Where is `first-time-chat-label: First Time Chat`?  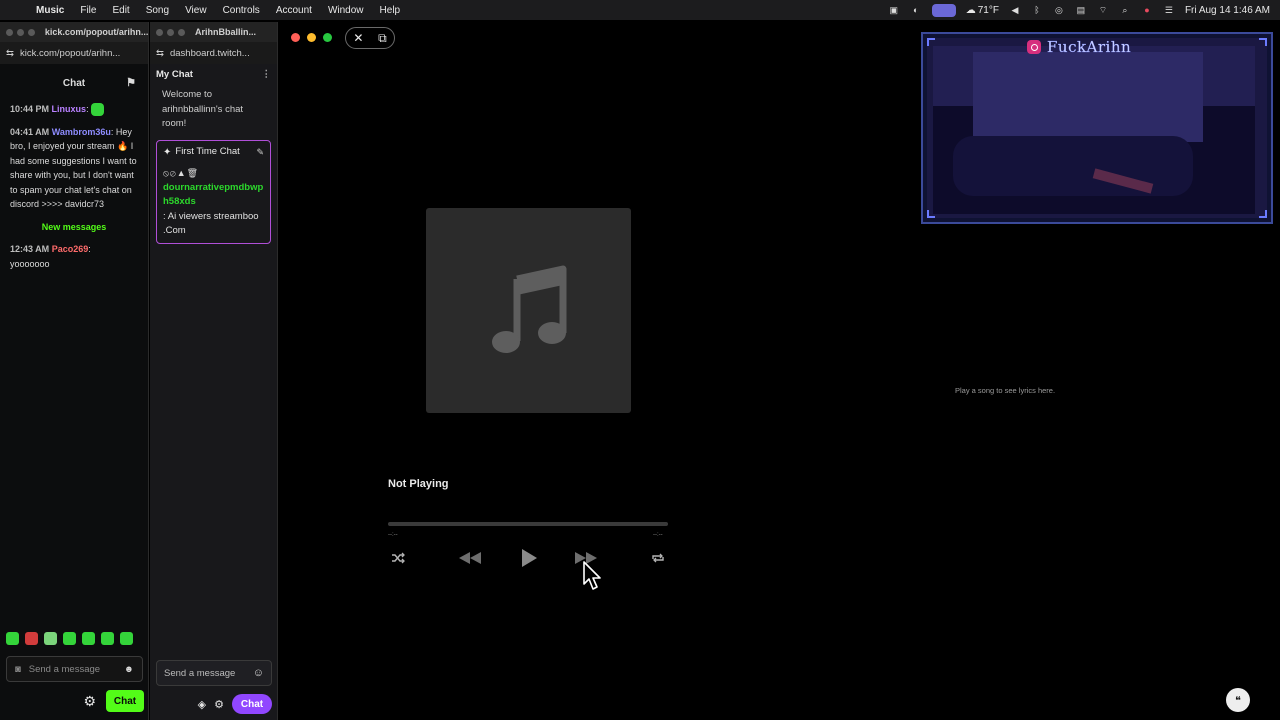 first-time-chat-label: First Time Chat is located at coordinates (207, 151).